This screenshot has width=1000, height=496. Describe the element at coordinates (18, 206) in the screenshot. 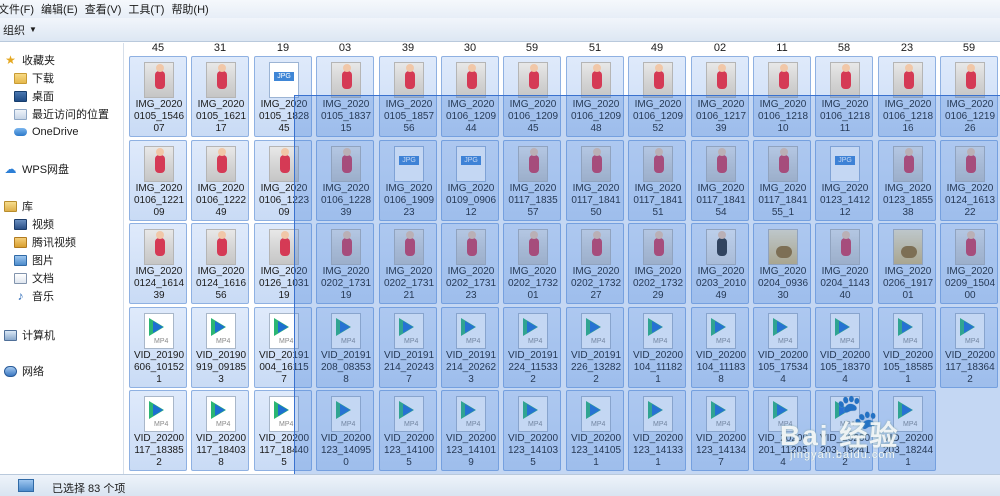

I see `sidebar-item-libraries: 库` at that location.